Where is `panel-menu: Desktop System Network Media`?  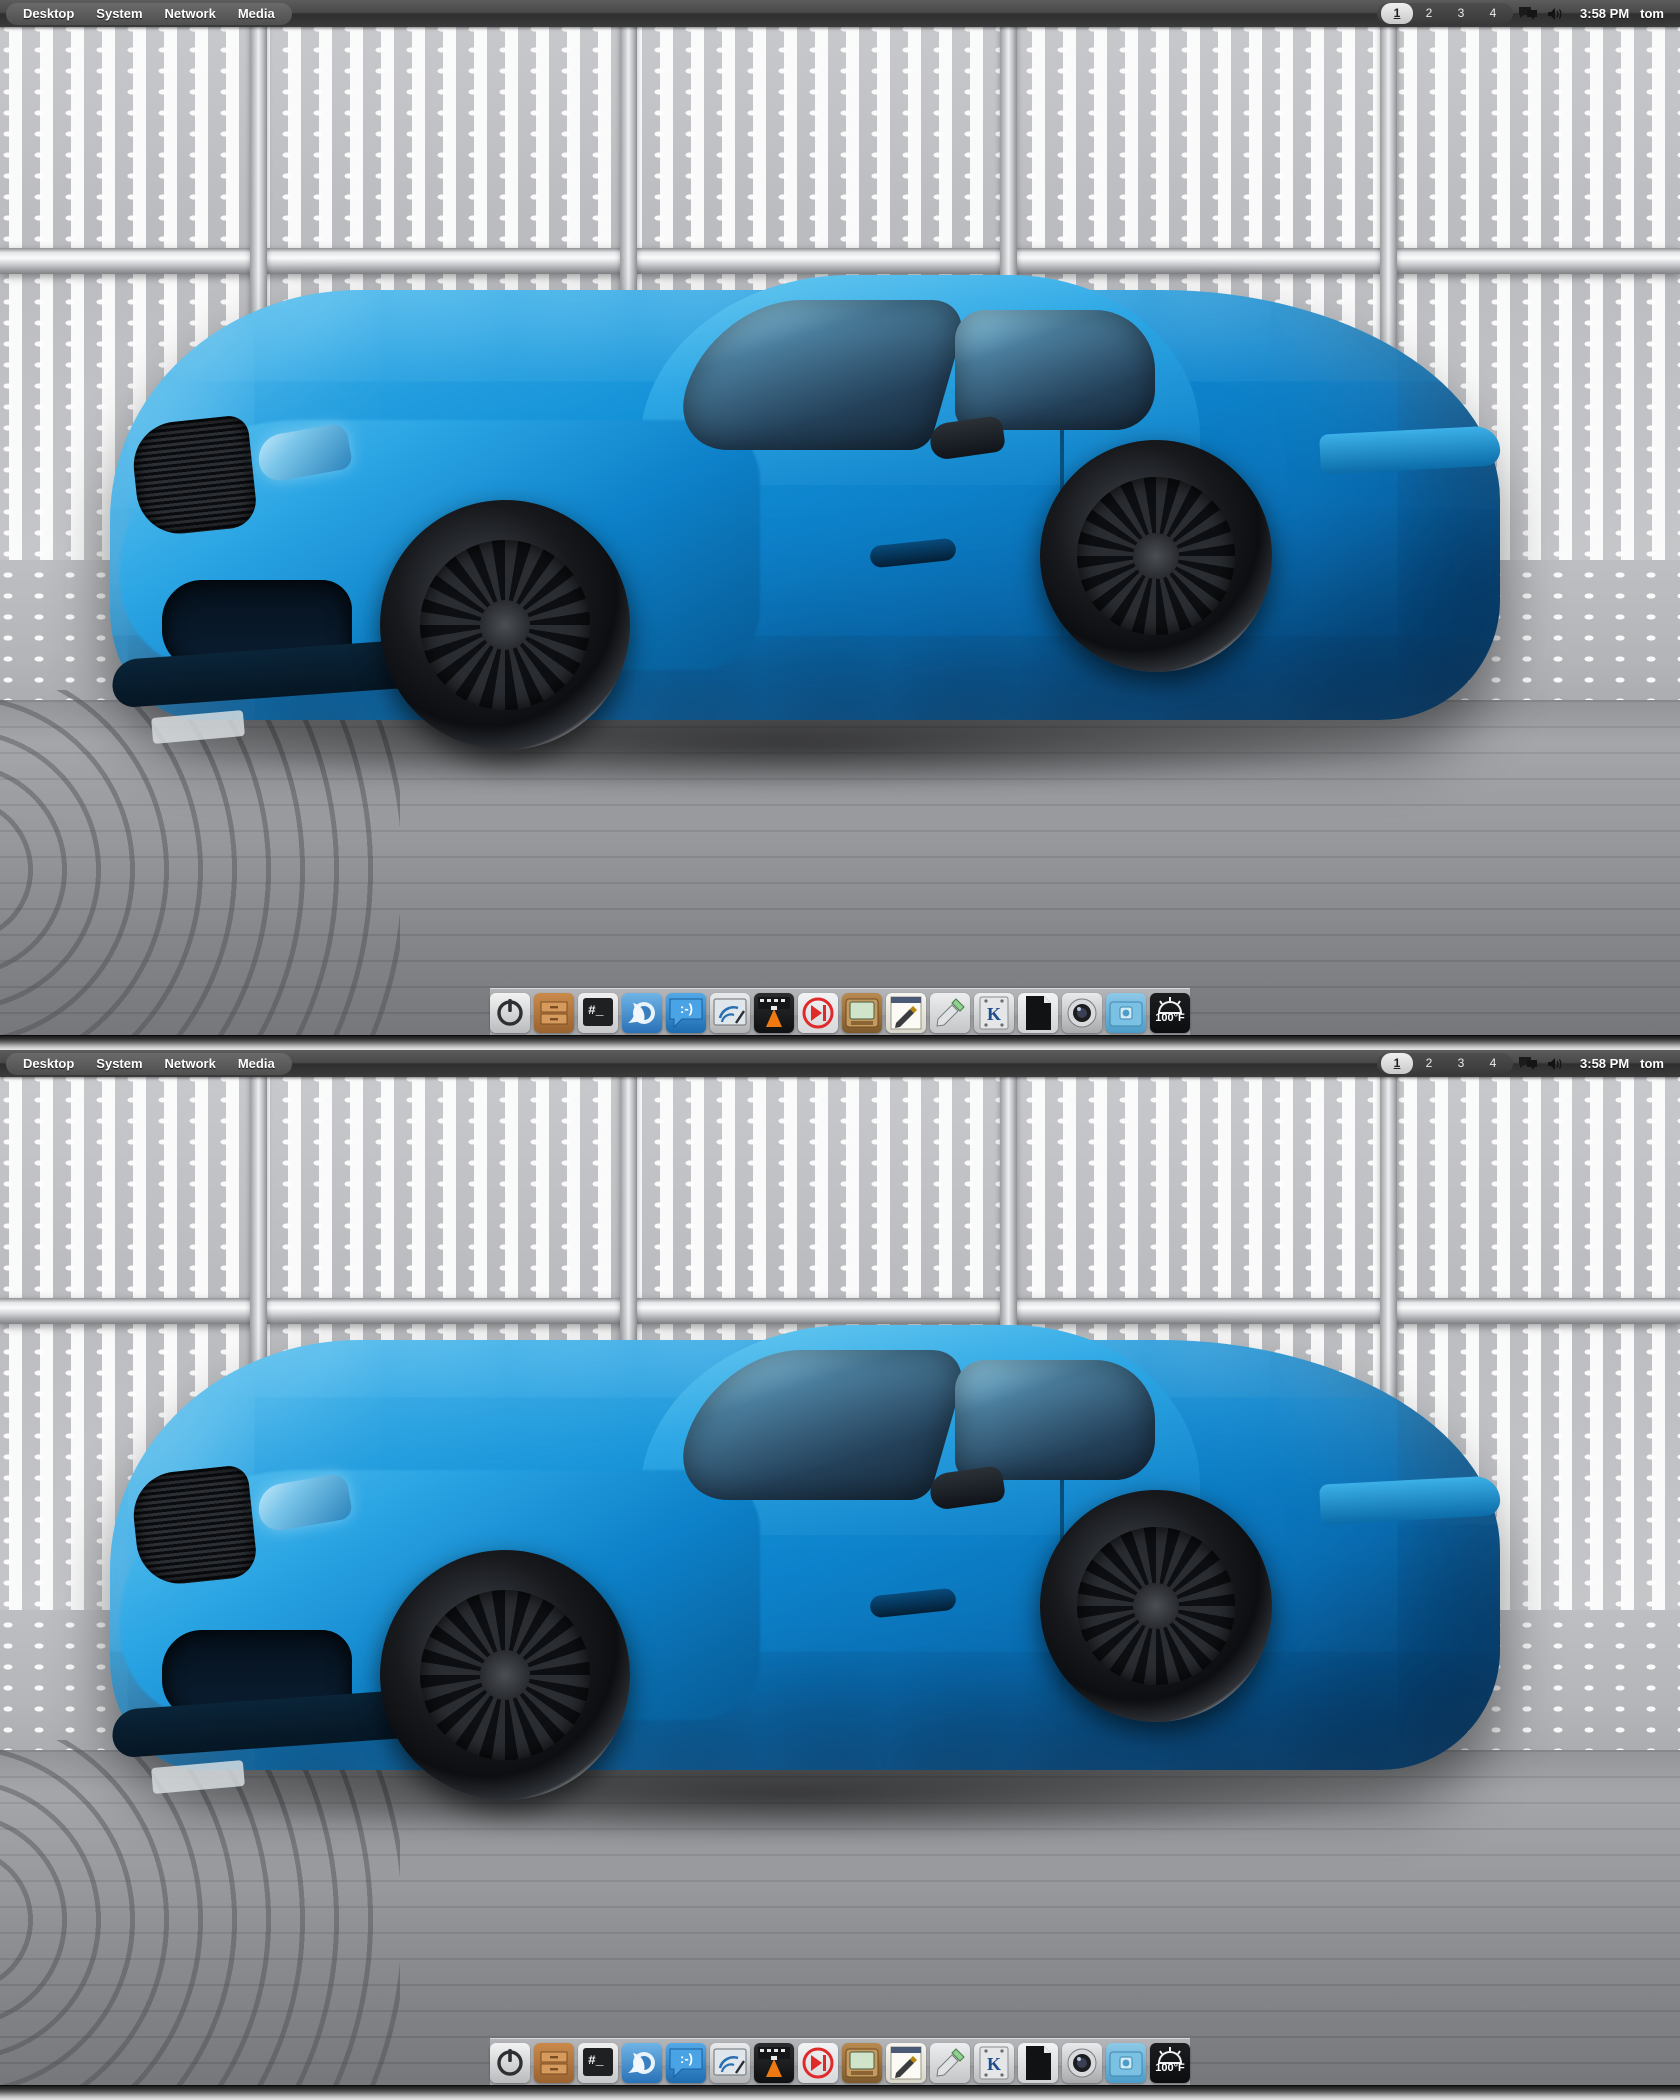
panel-menu: Desktop System Network Media is located at coordinates (149, 13).